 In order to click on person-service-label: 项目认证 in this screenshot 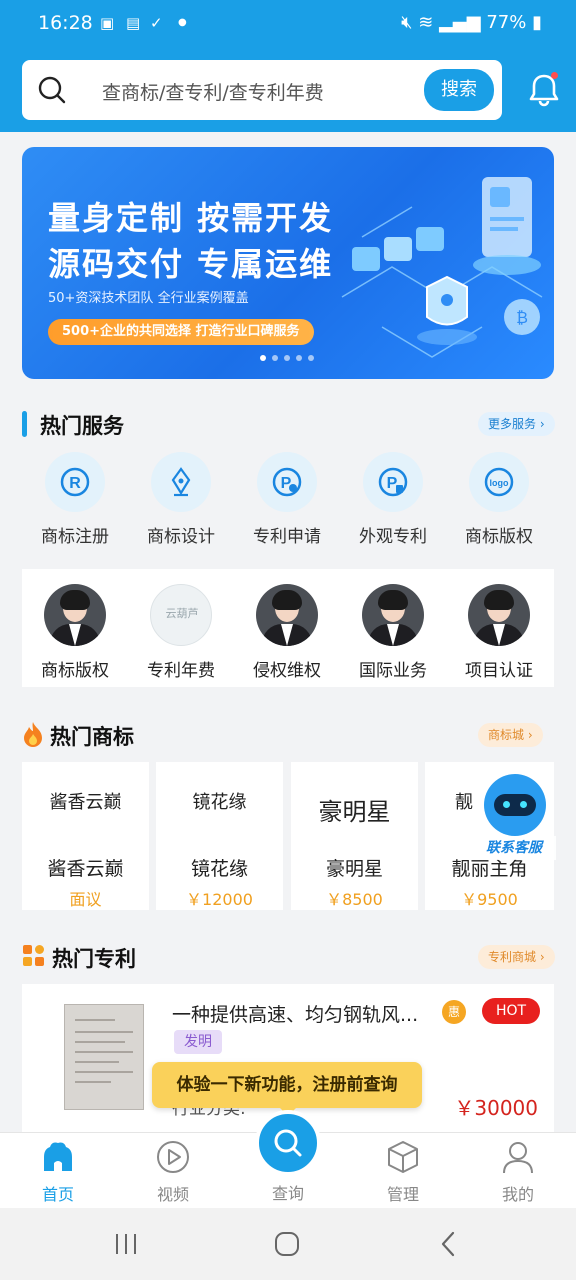, I will do `click(499, 671)`.